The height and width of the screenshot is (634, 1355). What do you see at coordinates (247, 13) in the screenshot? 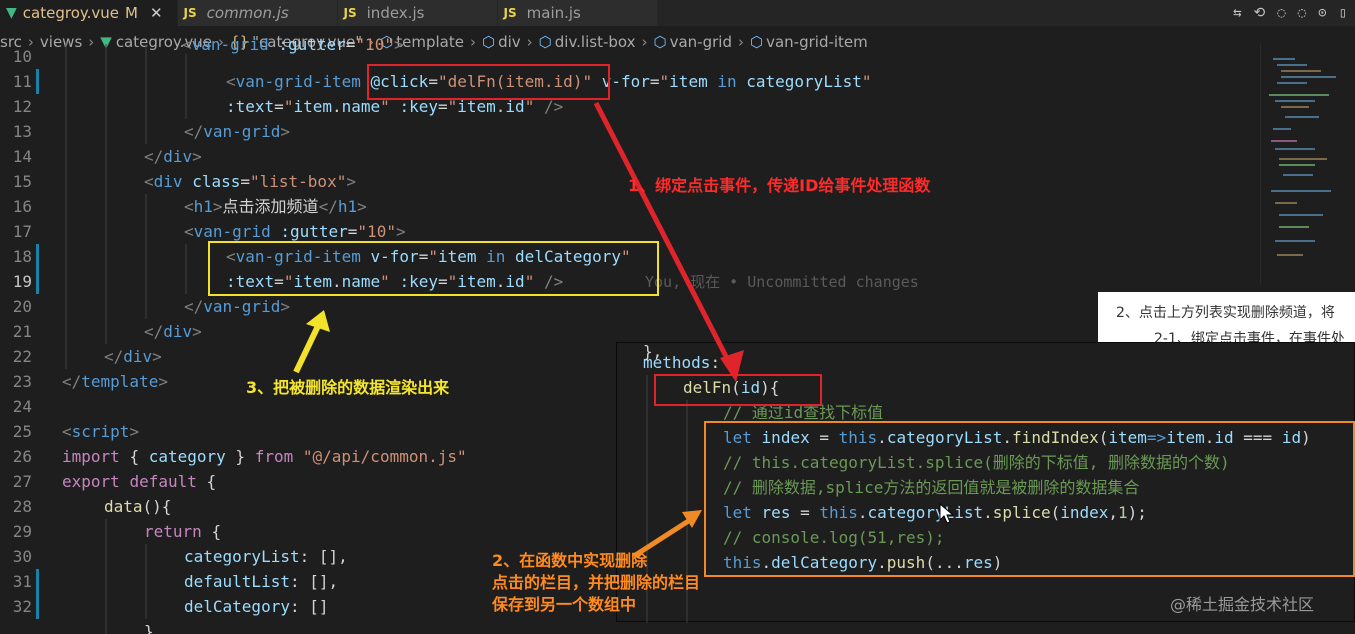
I see `tab-label: common.js` at bounding box center [247, 13].